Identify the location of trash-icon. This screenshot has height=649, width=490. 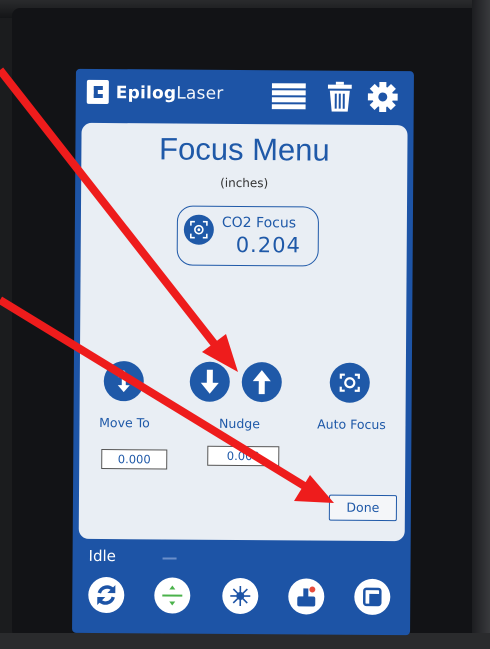
(339, 96).